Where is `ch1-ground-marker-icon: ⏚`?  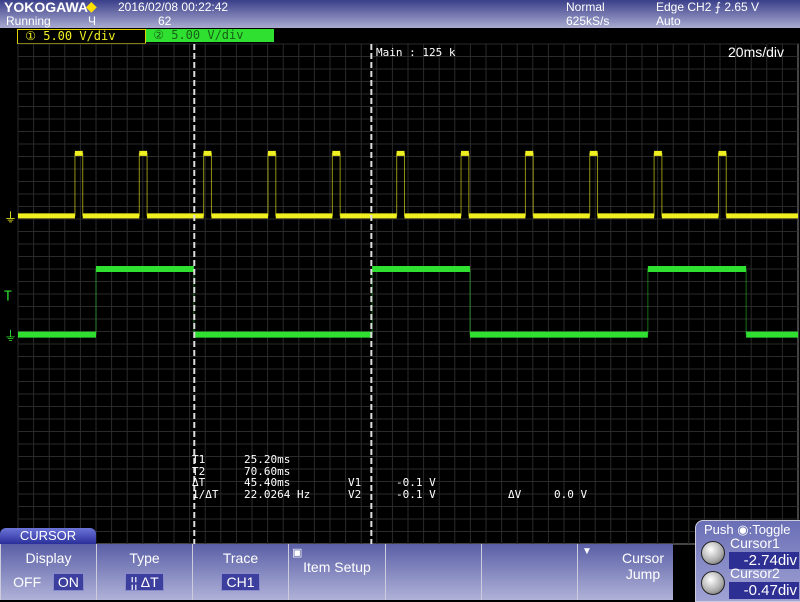 ch1-ground-marker-icon: ⏚ is located at coordinates (10, 218).